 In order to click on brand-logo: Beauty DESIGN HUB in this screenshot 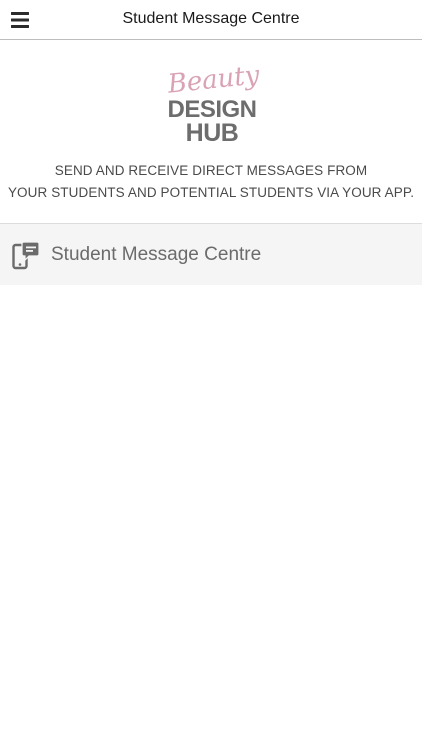, I will do `click(212, 103)`.